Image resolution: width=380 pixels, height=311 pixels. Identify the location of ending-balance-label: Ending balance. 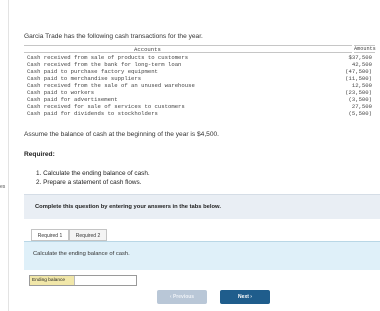
(52, 280).